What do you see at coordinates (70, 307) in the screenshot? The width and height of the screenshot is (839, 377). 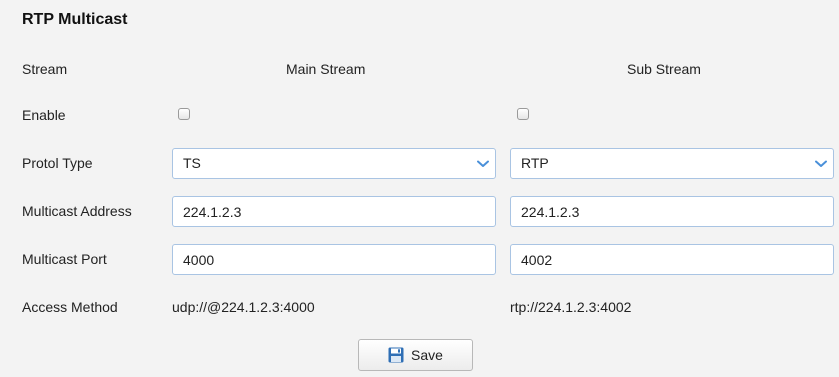 I see `access-method-label: Access Method` at bounding box center [70, 307].